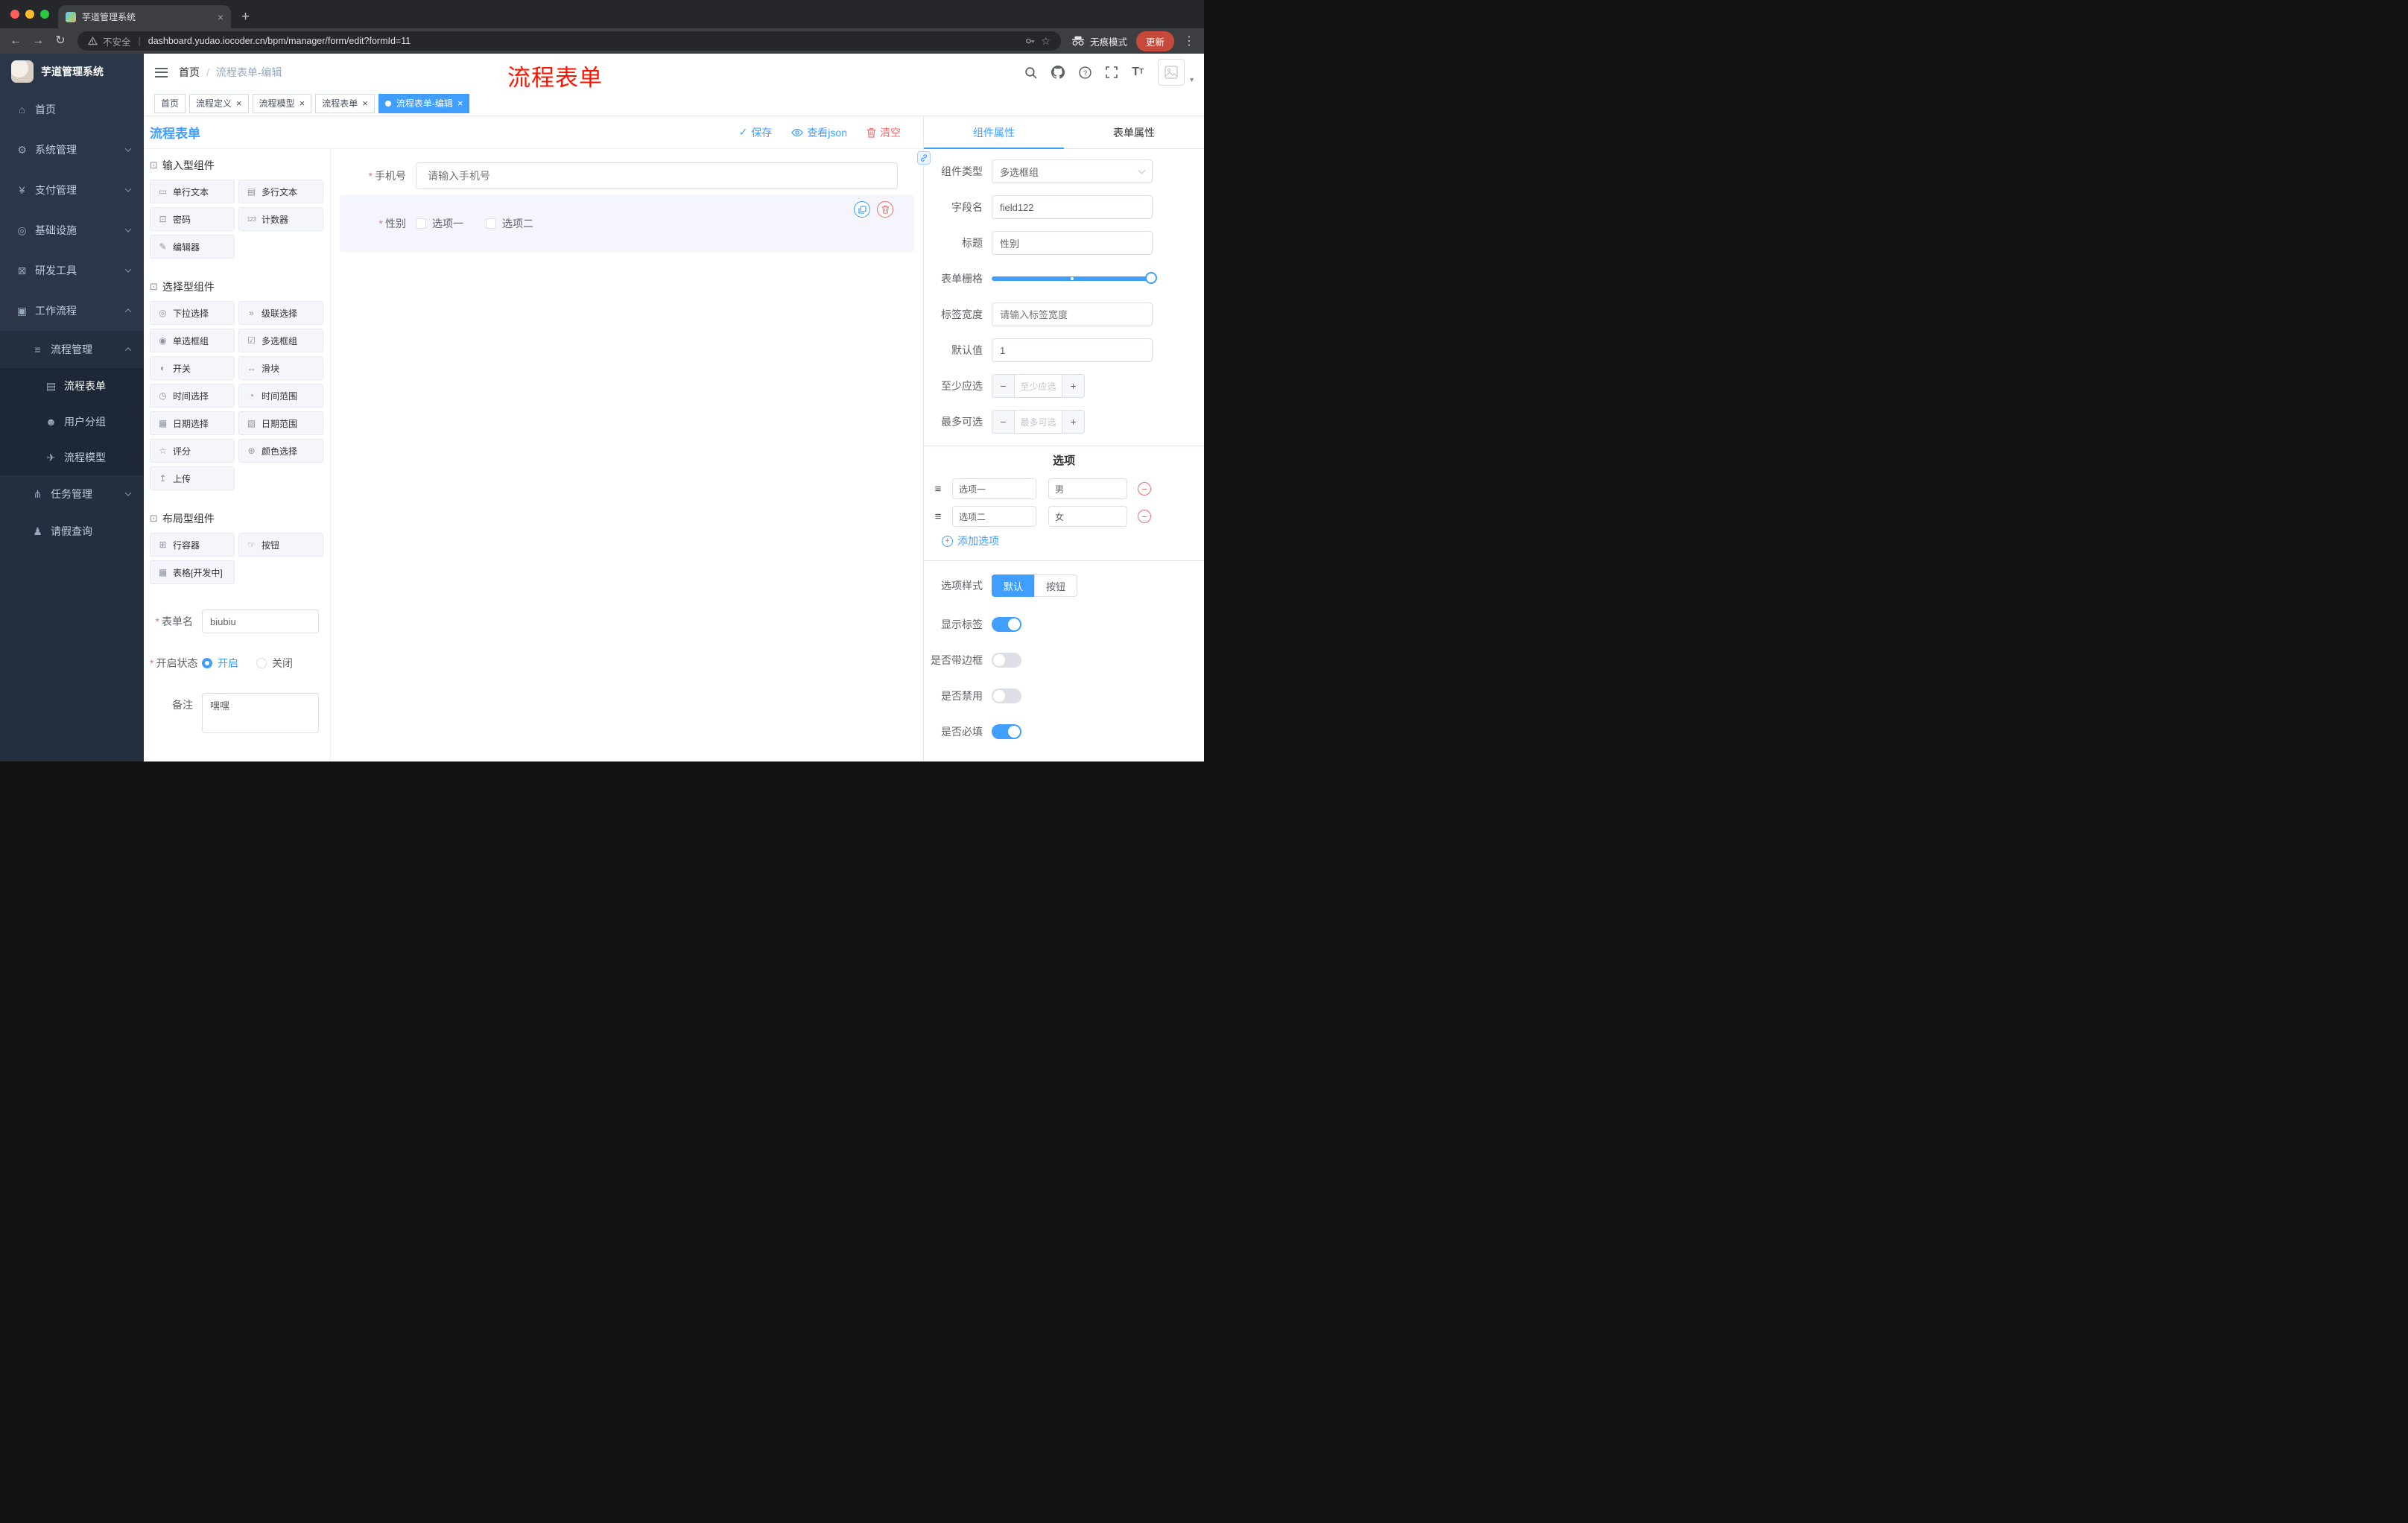  What do you see at coordinates (192, 247) in the screenshot?
I see `palette-item-editor: ✎ 编辑器` at bounding box center [192, 247].